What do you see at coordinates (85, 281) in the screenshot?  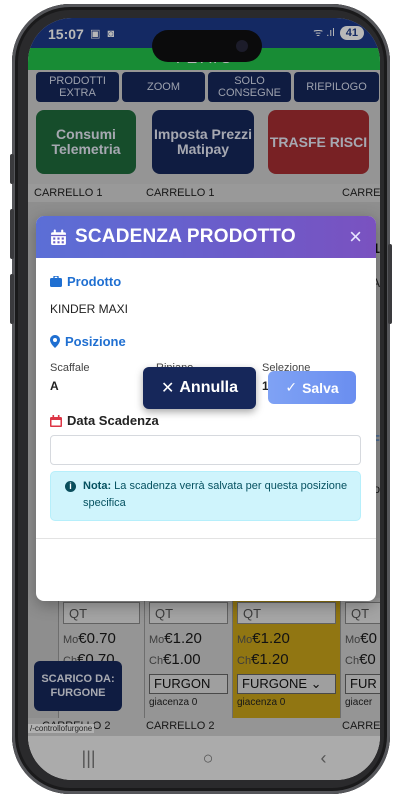 I see `prodotto-section-label: Prodotto` at bounding box center [85, 281].